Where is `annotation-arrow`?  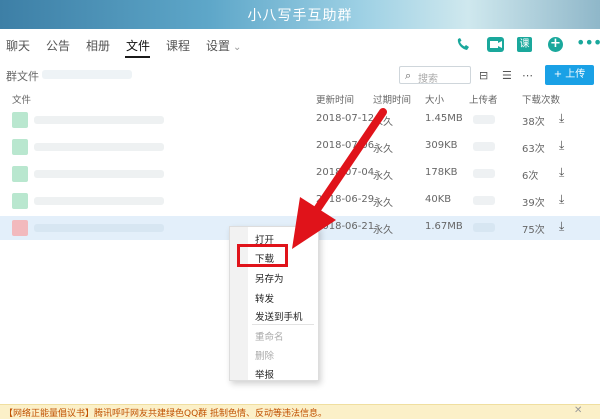 annotation-arrow is located at coordinates (339, 178).